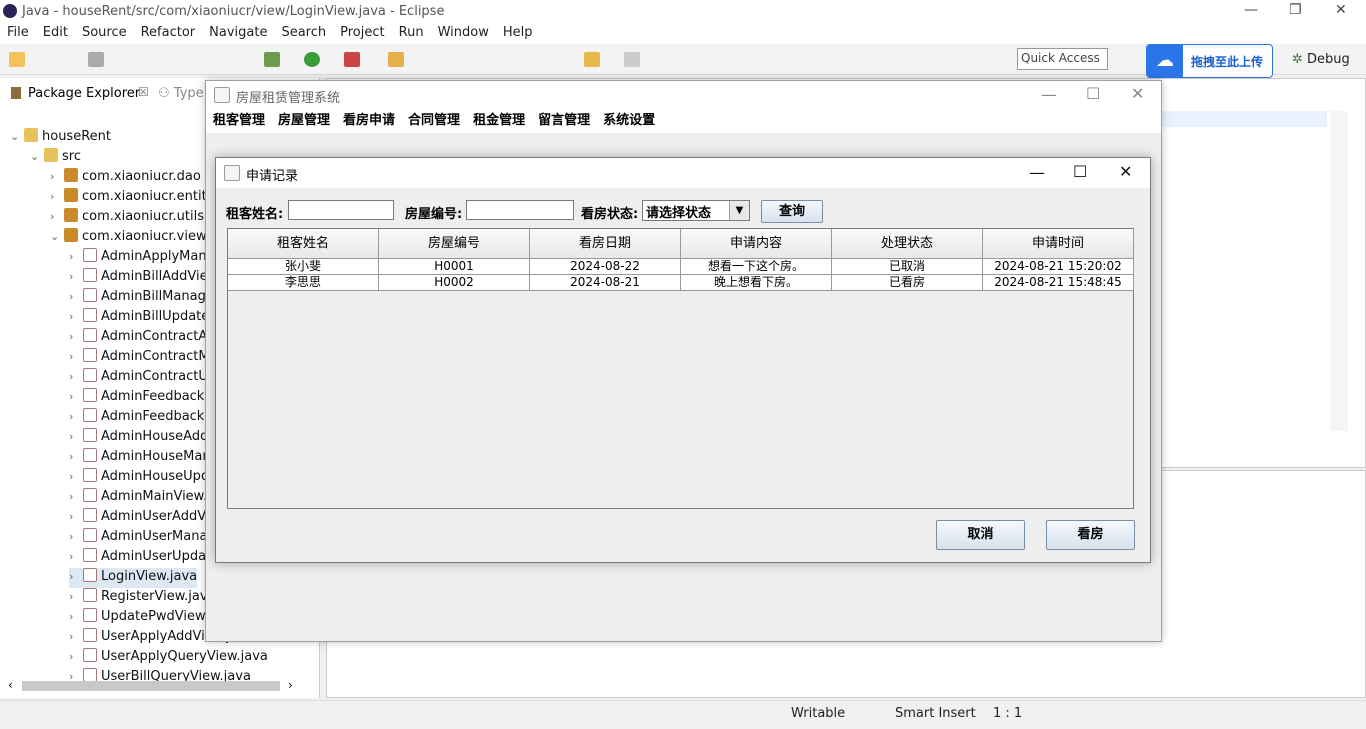 The image size is (1366, 729). I want to click on editor-vscroll, so click(1339, 271).